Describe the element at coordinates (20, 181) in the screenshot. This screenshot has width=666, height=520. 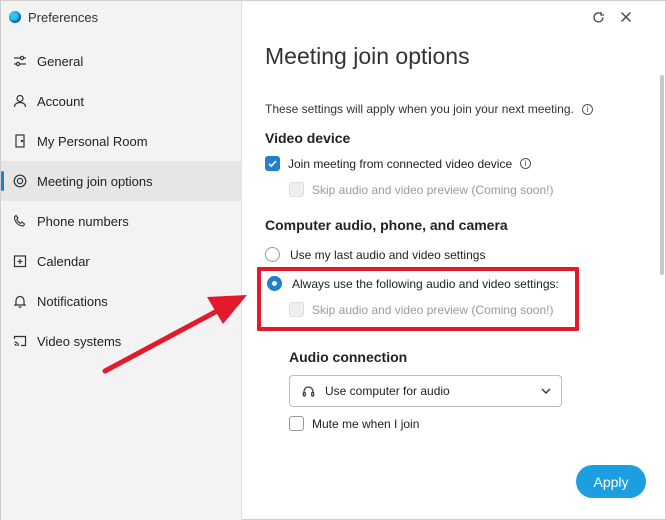
I see `join-icon` at that location.